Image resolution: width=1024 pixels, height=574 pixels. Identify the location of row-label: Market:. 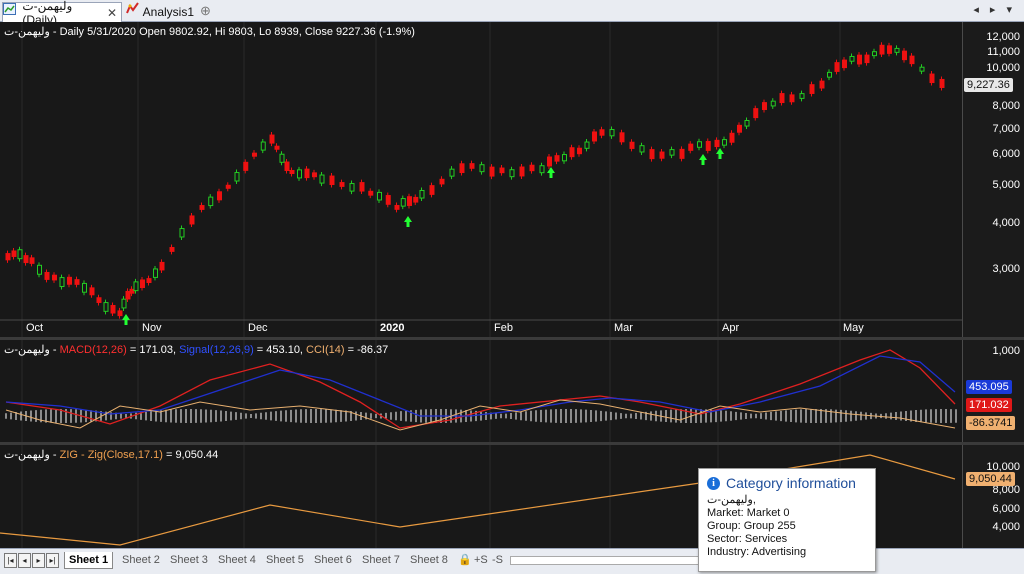
(725, 513).